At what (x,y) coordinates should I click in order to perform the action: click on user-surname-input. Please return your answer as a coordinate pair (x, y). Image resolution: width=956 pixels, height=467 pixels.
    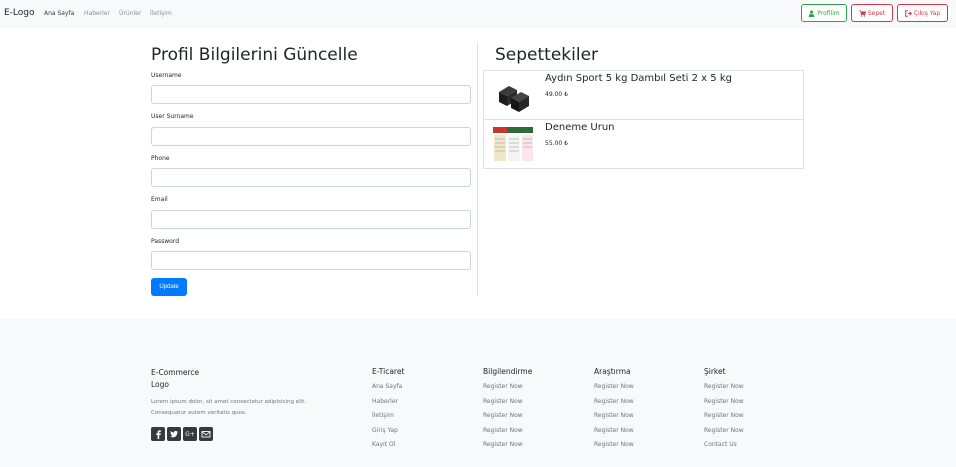
    Looking at the image, I should click on (311, 136).